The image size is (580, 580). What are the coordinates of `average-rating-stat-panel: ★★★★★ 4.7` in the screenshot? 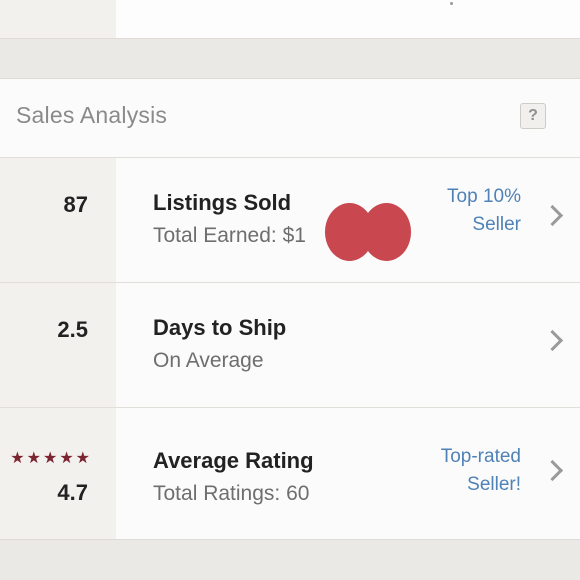 It's located at (62, 473).